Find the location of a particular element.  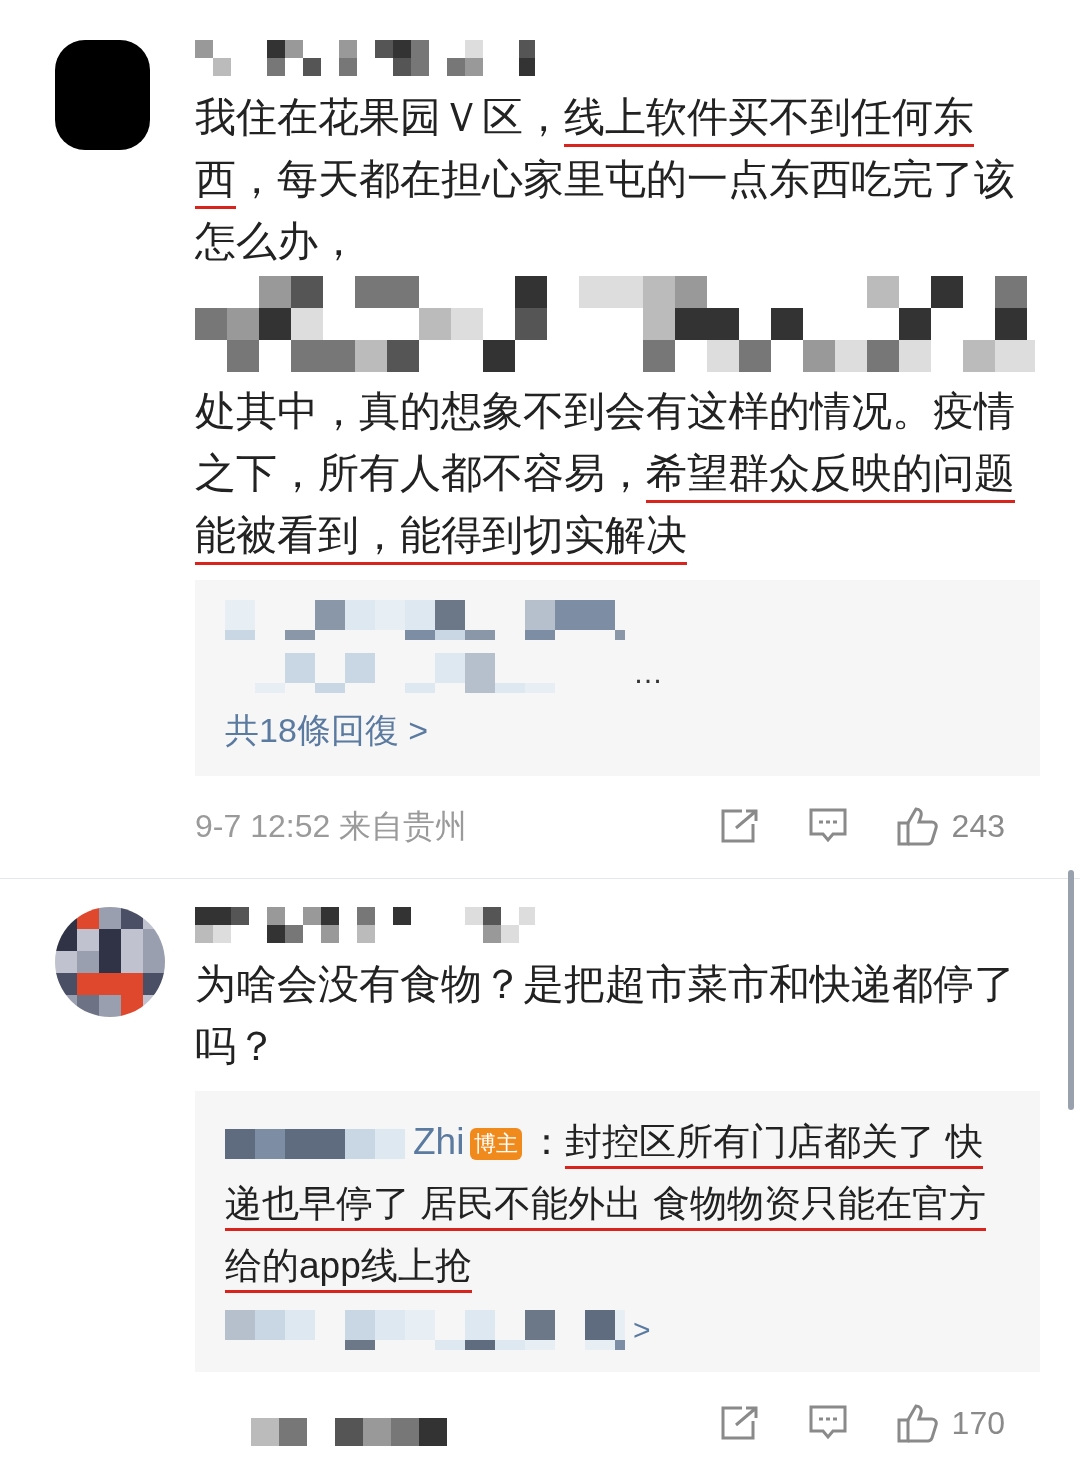

timestamp: 9-7 12:52 来自贵州 is located at coordinates (331, 826).